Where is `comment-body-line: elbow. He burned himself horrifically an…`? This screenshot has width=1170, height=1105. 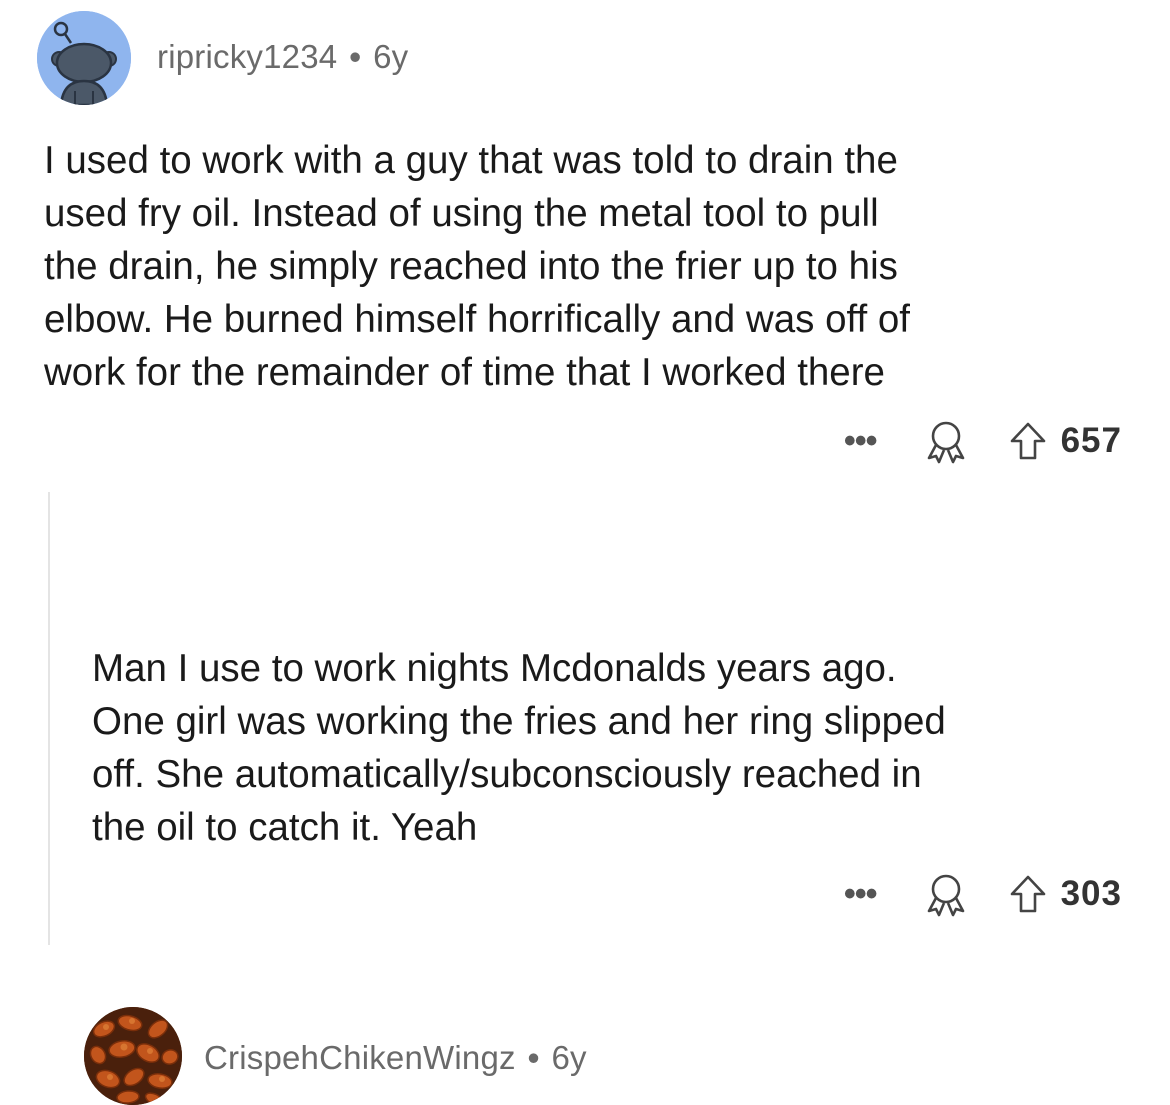
comment-body-line: elbow. He burned himself horrifically an… is located at coordinates (477, 319).